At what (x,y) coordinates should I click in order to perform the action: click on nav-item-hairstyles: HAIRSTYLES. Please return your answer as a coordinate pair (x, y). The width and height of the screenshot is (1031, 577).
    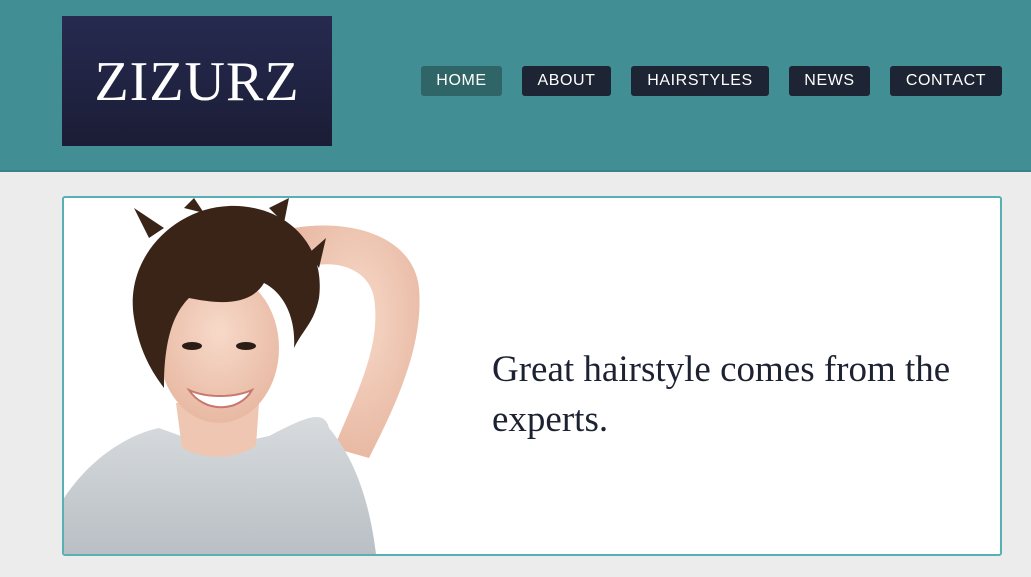
    Looking at the image, I should click on (700, 81).